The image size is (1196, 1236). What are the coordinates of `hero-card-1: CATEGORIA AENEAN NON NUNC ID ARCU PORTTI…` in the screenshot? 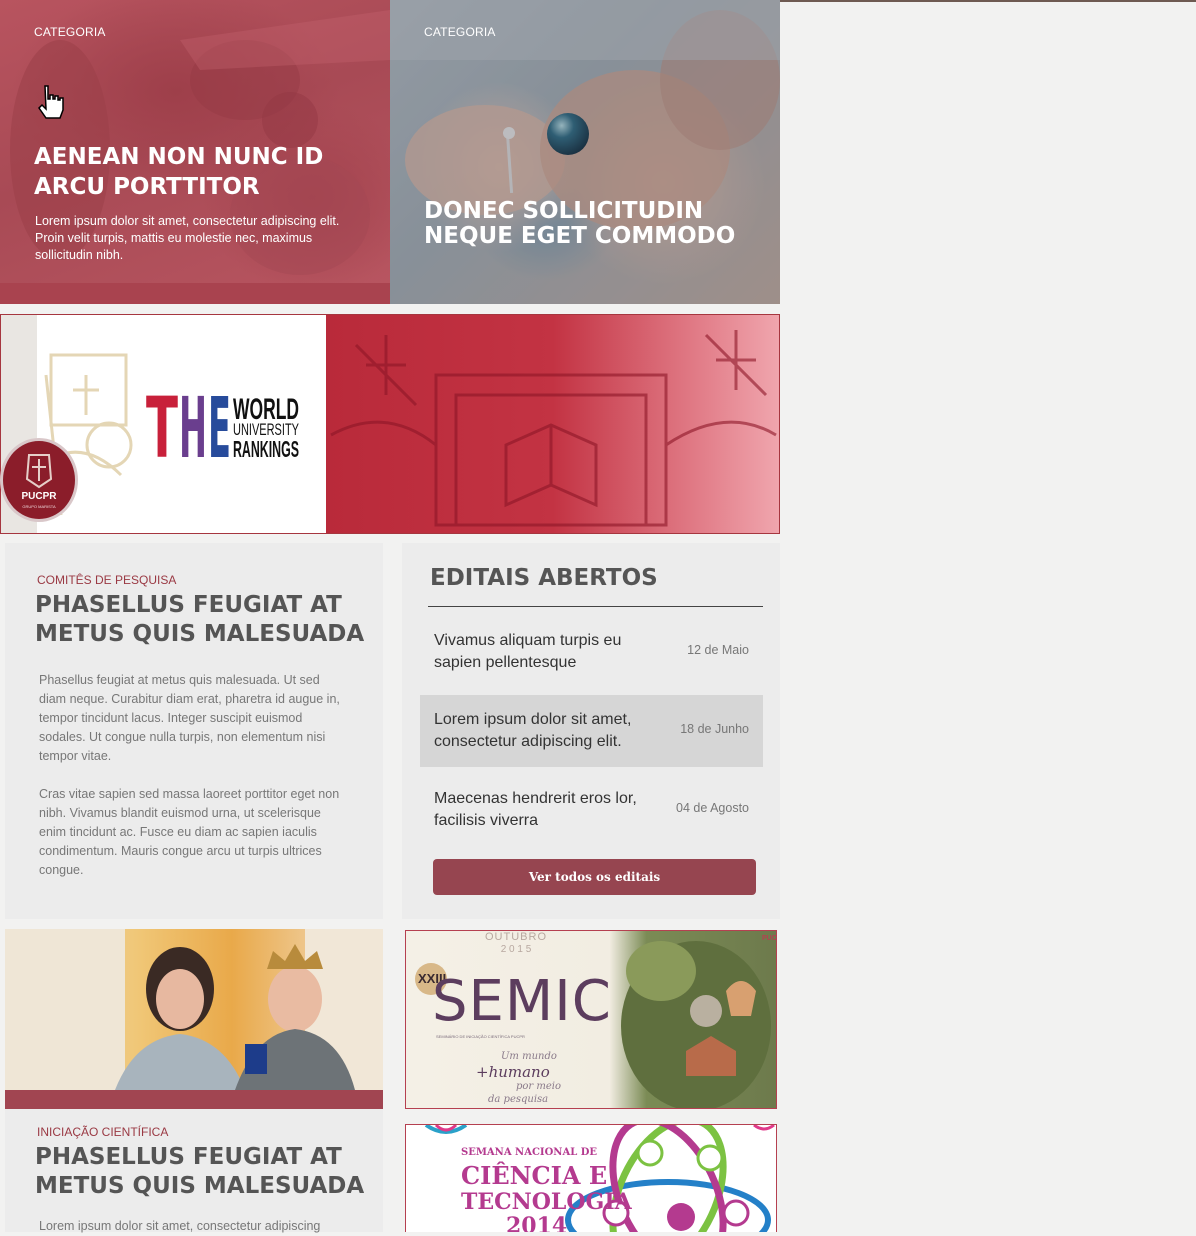 It's located at (195, 152).